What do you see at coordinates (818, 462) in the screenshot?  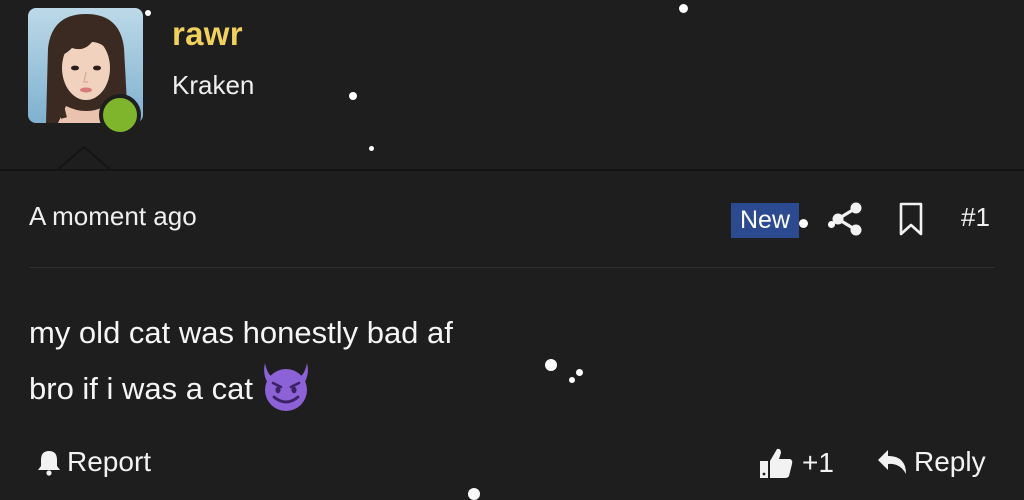 I see `like-count: +1` at bounding box center [818, 462].